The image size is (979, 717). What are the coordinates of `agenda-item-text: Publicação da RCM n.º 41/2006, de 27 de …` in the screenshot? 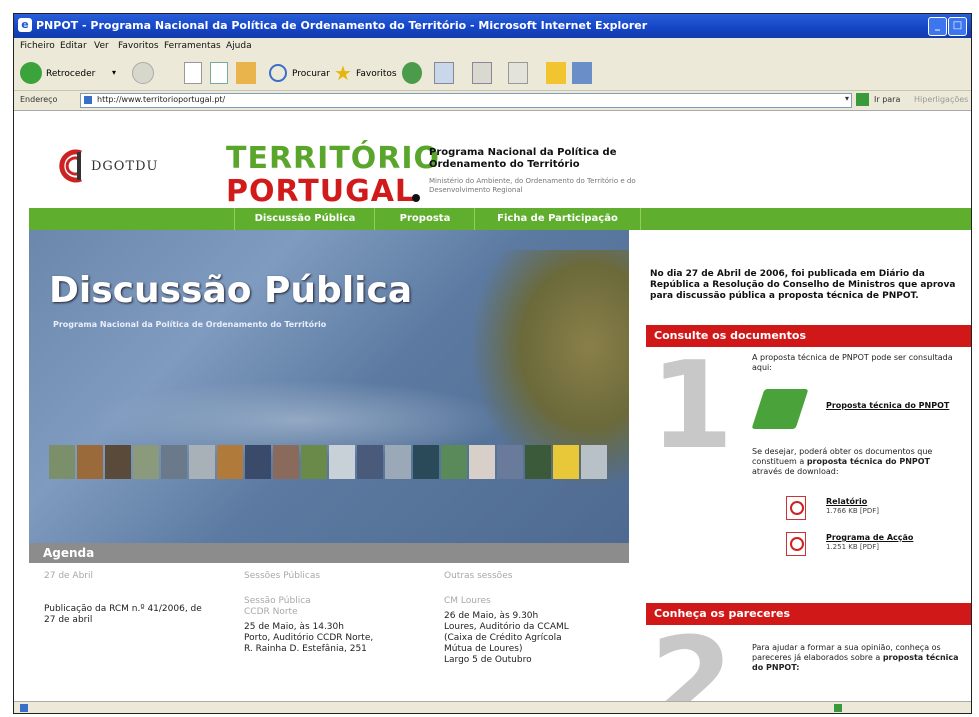 It's located at (129, 615).